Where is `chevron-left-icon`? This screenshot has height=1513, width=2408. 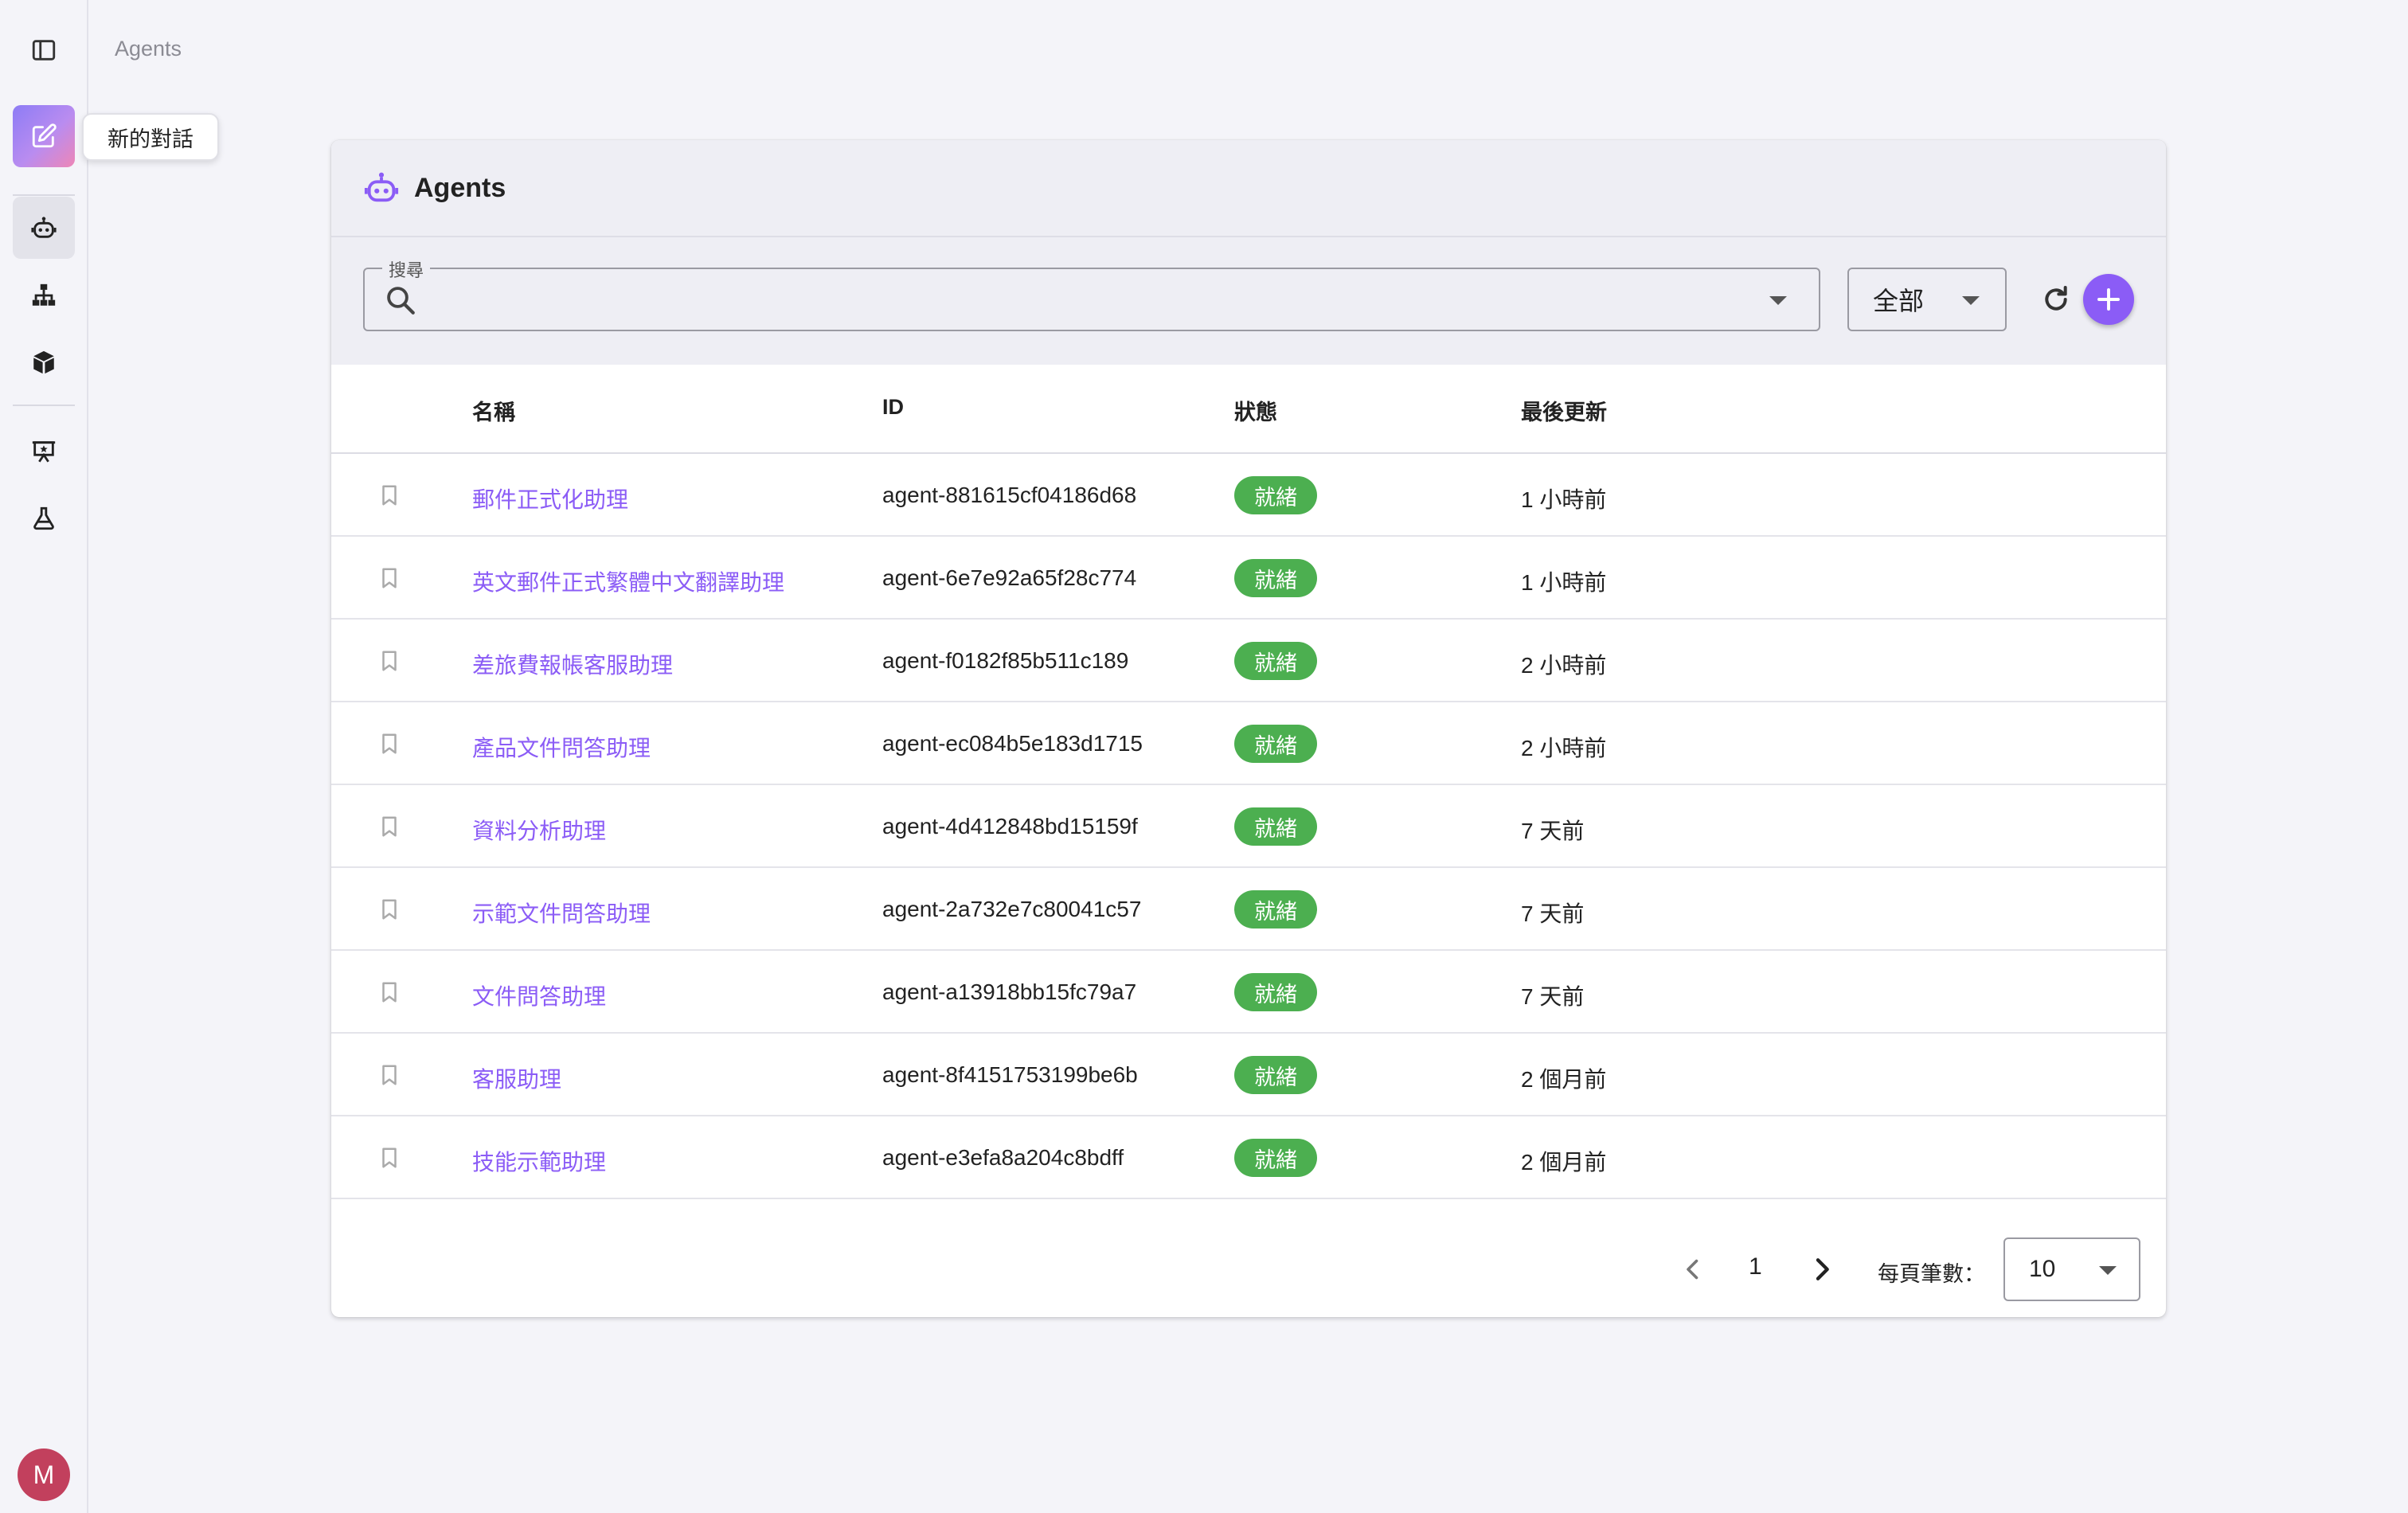
chevron-left-icon is located at coordinates (1693, 1269).